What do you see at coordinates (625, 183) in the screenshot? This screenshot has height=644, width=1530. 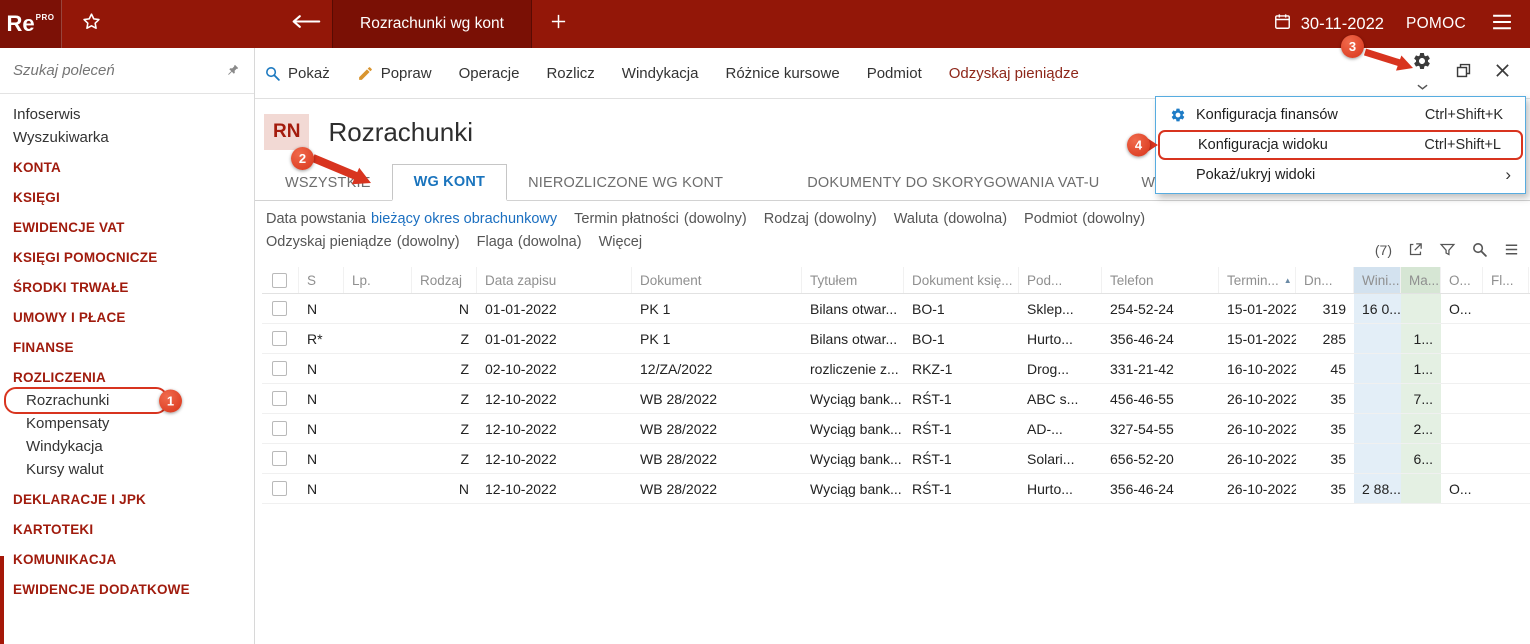 I see `tab-nierozliczone-wg-kont: NIEROZLICZONE WG KONT` at bounding box center [625, 183].